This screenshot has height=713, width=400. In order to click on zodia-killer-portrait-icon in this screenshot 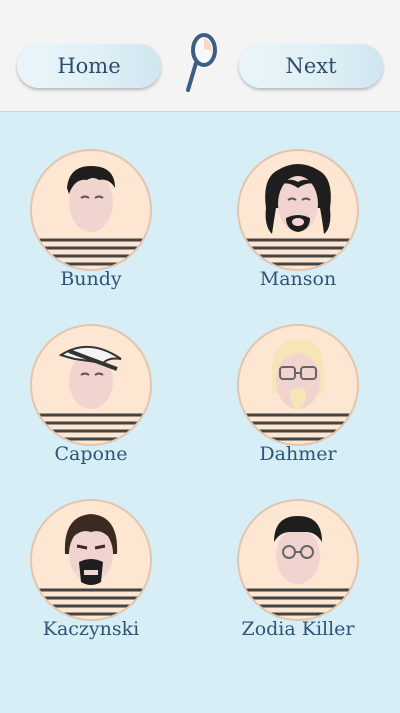, I will do `click(298, 560)`.